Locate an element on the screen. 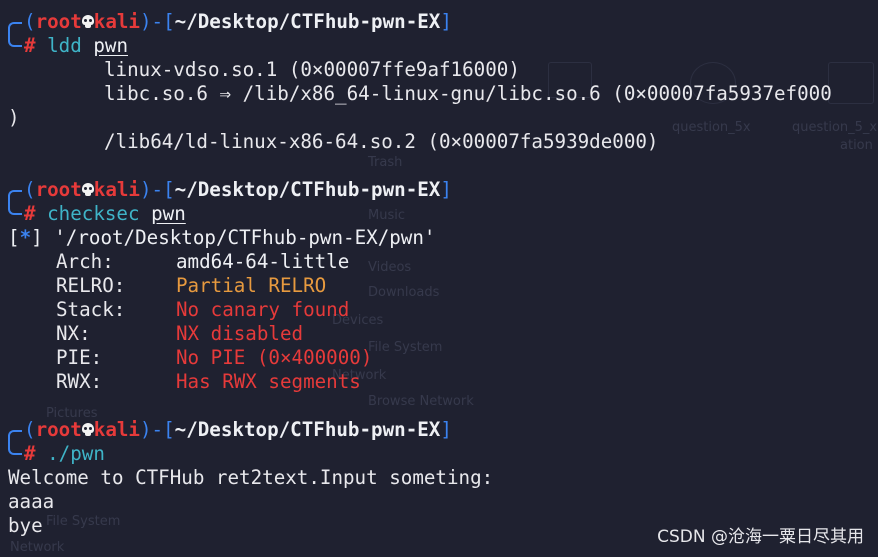  checksec-value: No canary found is located at coordinates (263, 309).